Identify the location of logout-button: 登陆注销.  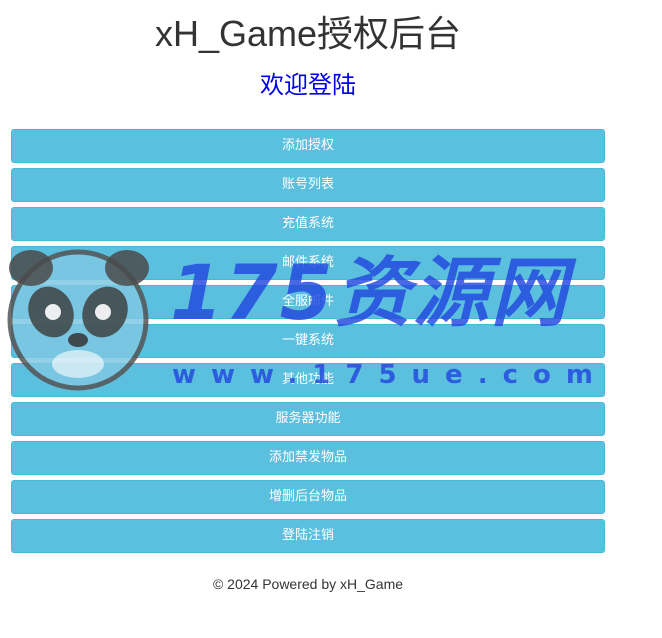
(308, 536).